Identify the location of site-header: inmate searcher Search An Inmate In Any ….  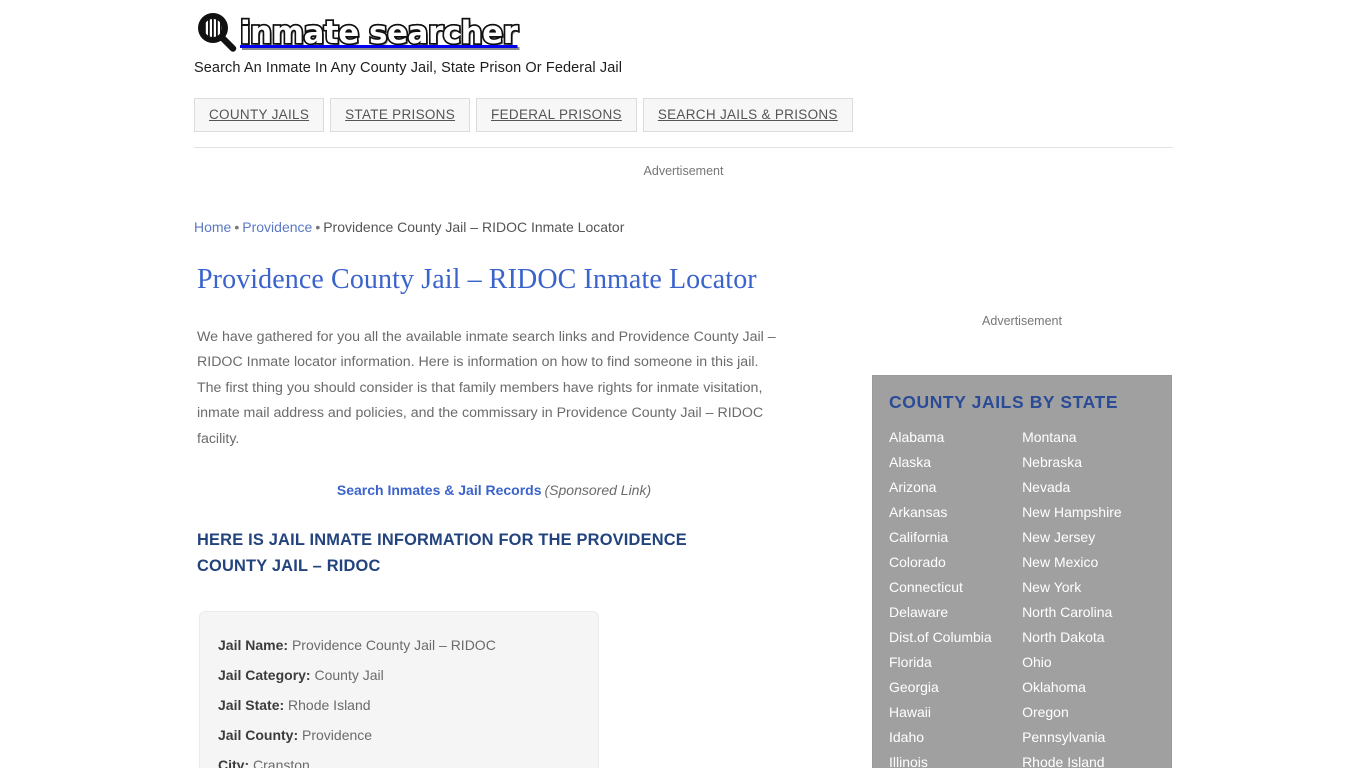
(684, 42).